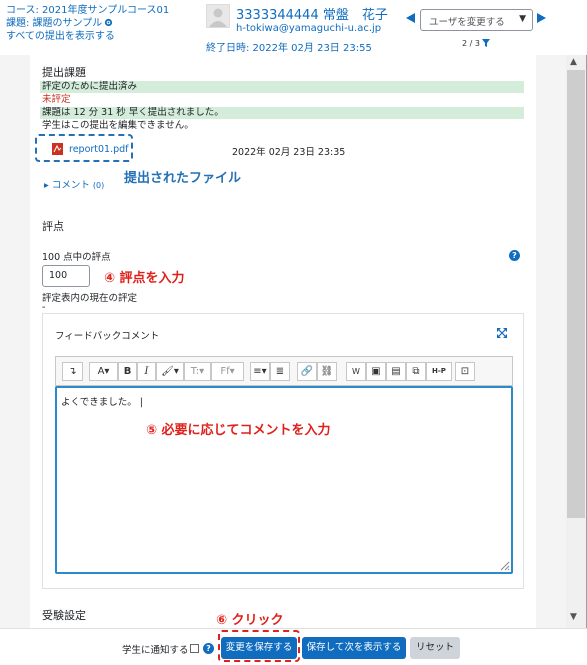 This screenshot has width=587, height=665. Describe the element at coordinates (64, 615) in the screenshot. I see `next-section-title: 受験設定` at that location.